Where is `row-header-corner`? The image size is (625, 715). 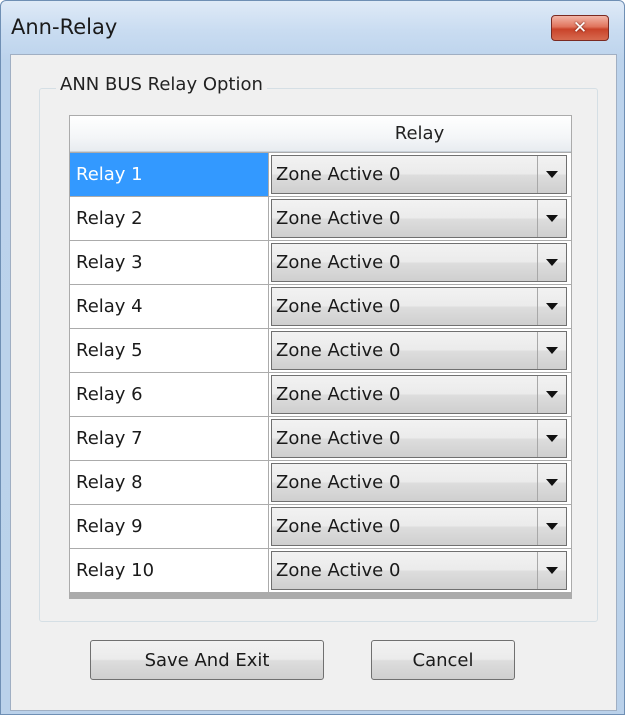 row-header-corner is located at coordinates (169, 133).